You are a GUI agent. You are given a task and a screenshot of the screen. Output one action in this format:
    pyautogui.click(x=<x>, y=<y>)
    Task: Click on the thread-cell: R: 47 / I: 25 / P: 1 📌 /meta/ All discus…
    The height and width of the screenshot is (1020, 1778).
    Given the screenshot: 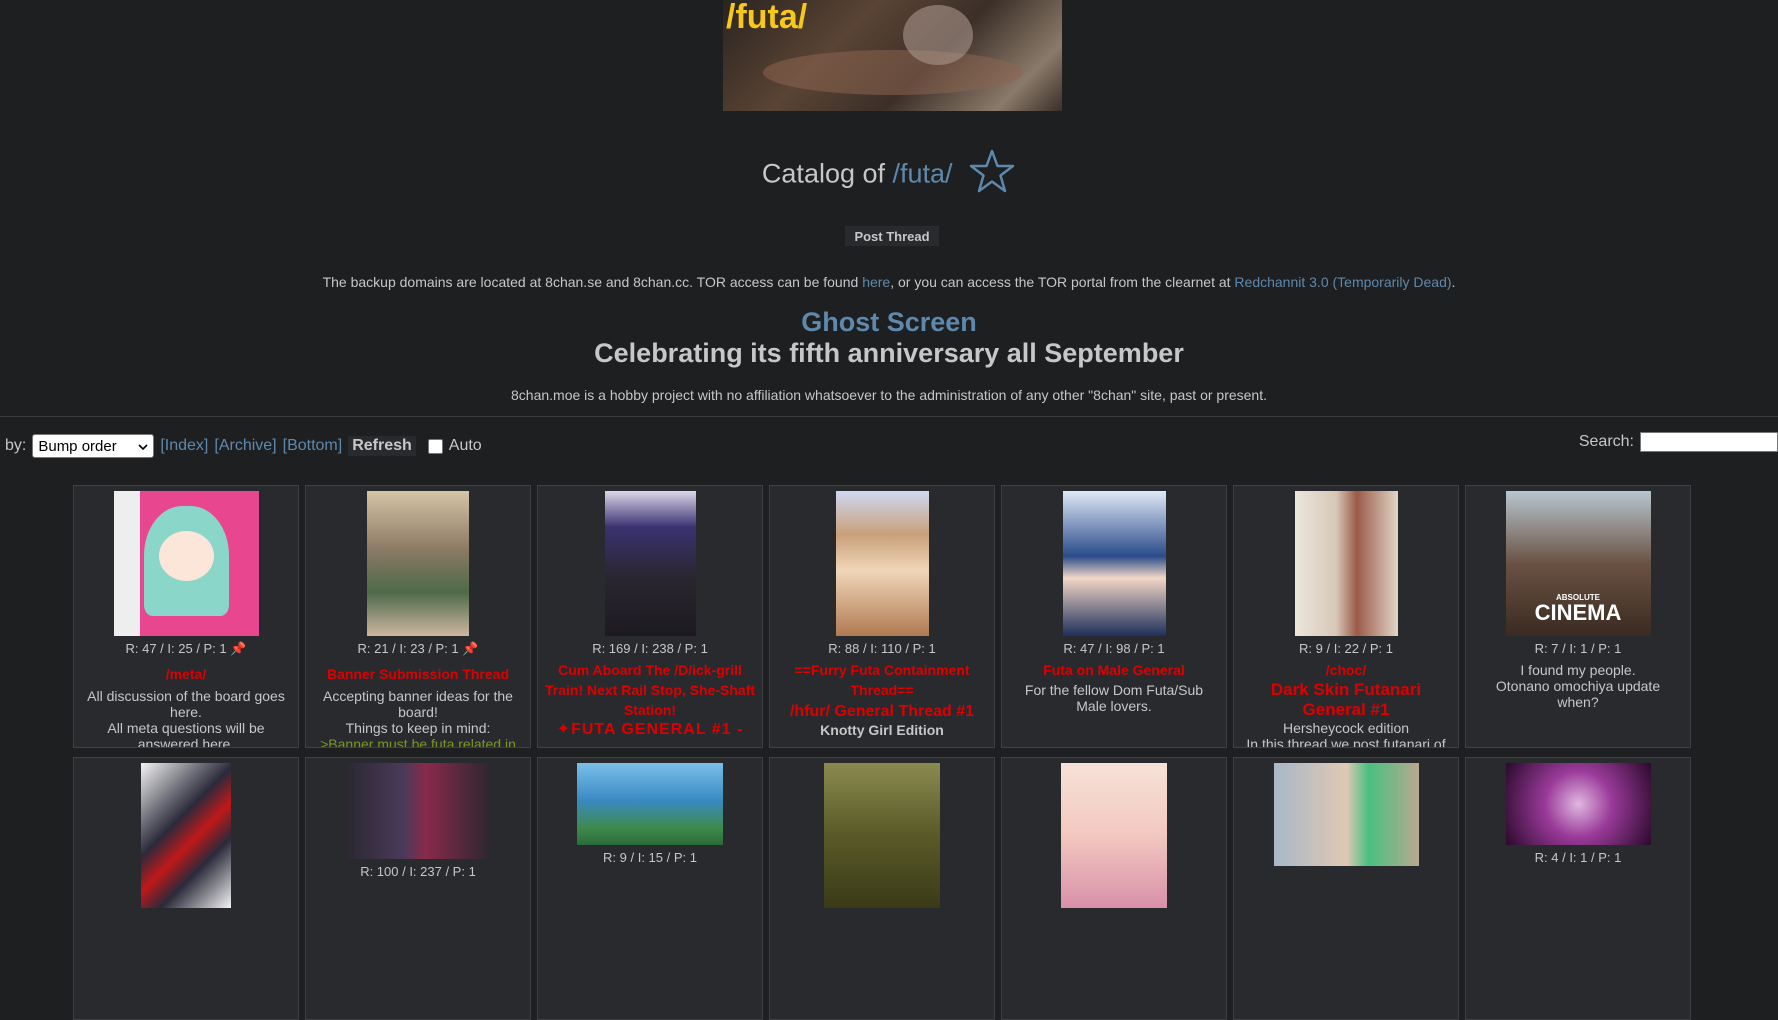 What is the action you would take?
    pyautogui.click(x=186, y=616)
    